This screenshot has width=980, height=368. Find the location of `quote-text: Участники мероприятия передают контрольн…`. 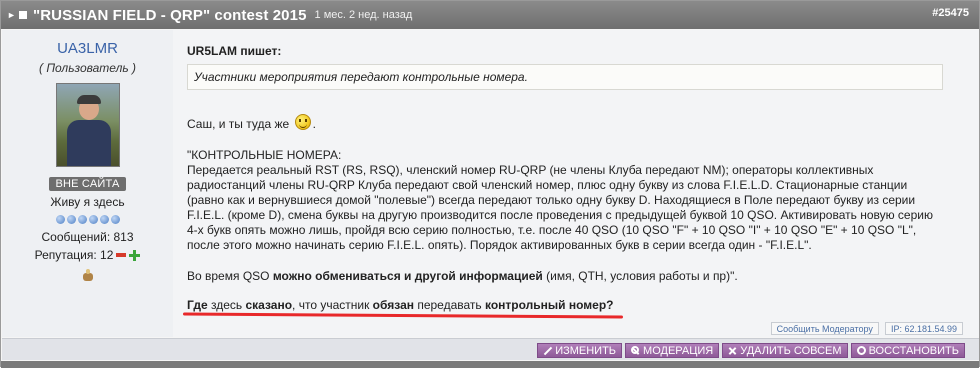

quote-text: Участники мероприятия передают контрольн… is located at coordinates (361, 77).